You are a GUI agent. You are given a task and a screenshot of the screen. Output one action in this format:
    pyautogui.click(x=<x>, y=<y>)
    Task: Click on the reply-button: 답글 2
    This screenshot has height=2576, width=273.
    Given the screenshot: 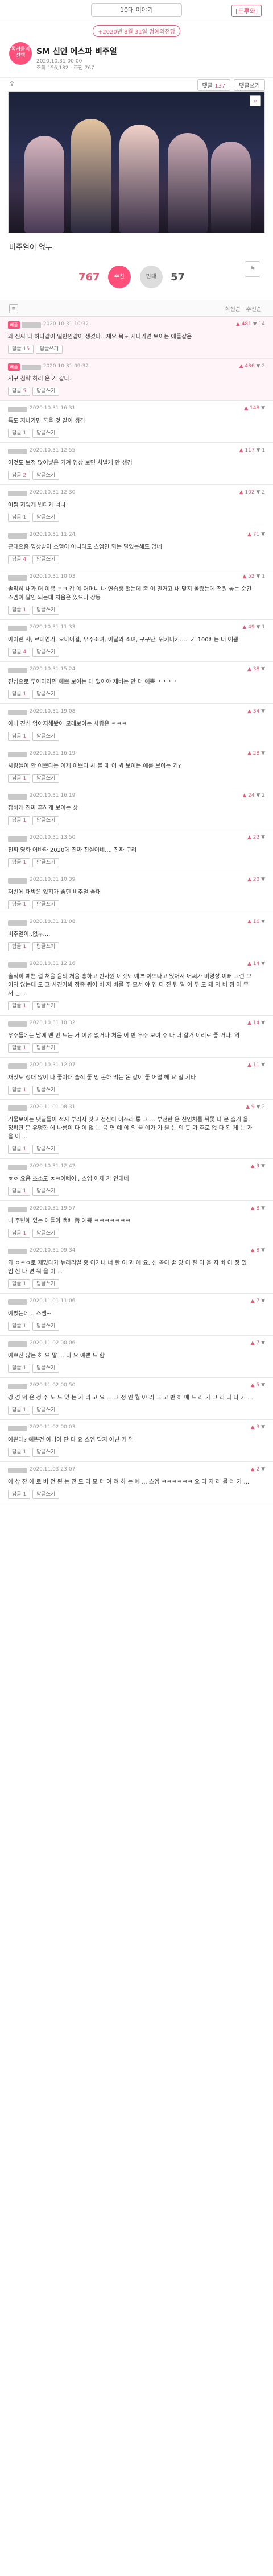 What is the action you would take?
    pyautogui.click(x=19, y=475)
    